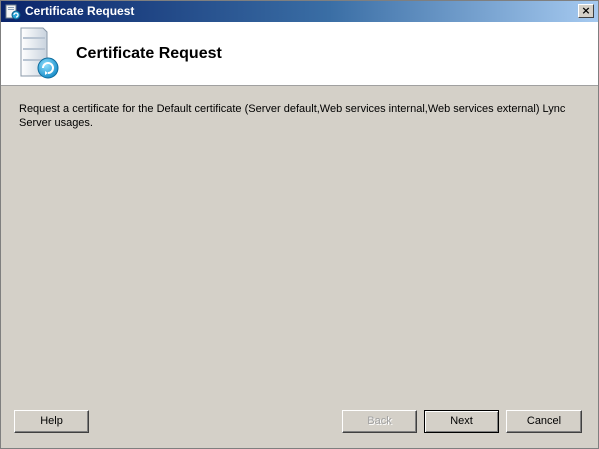  What do you see at coordinates (544, 421) in the screenshot?
I see `cancel-button: Cancel` at bounding box center [544, 421].